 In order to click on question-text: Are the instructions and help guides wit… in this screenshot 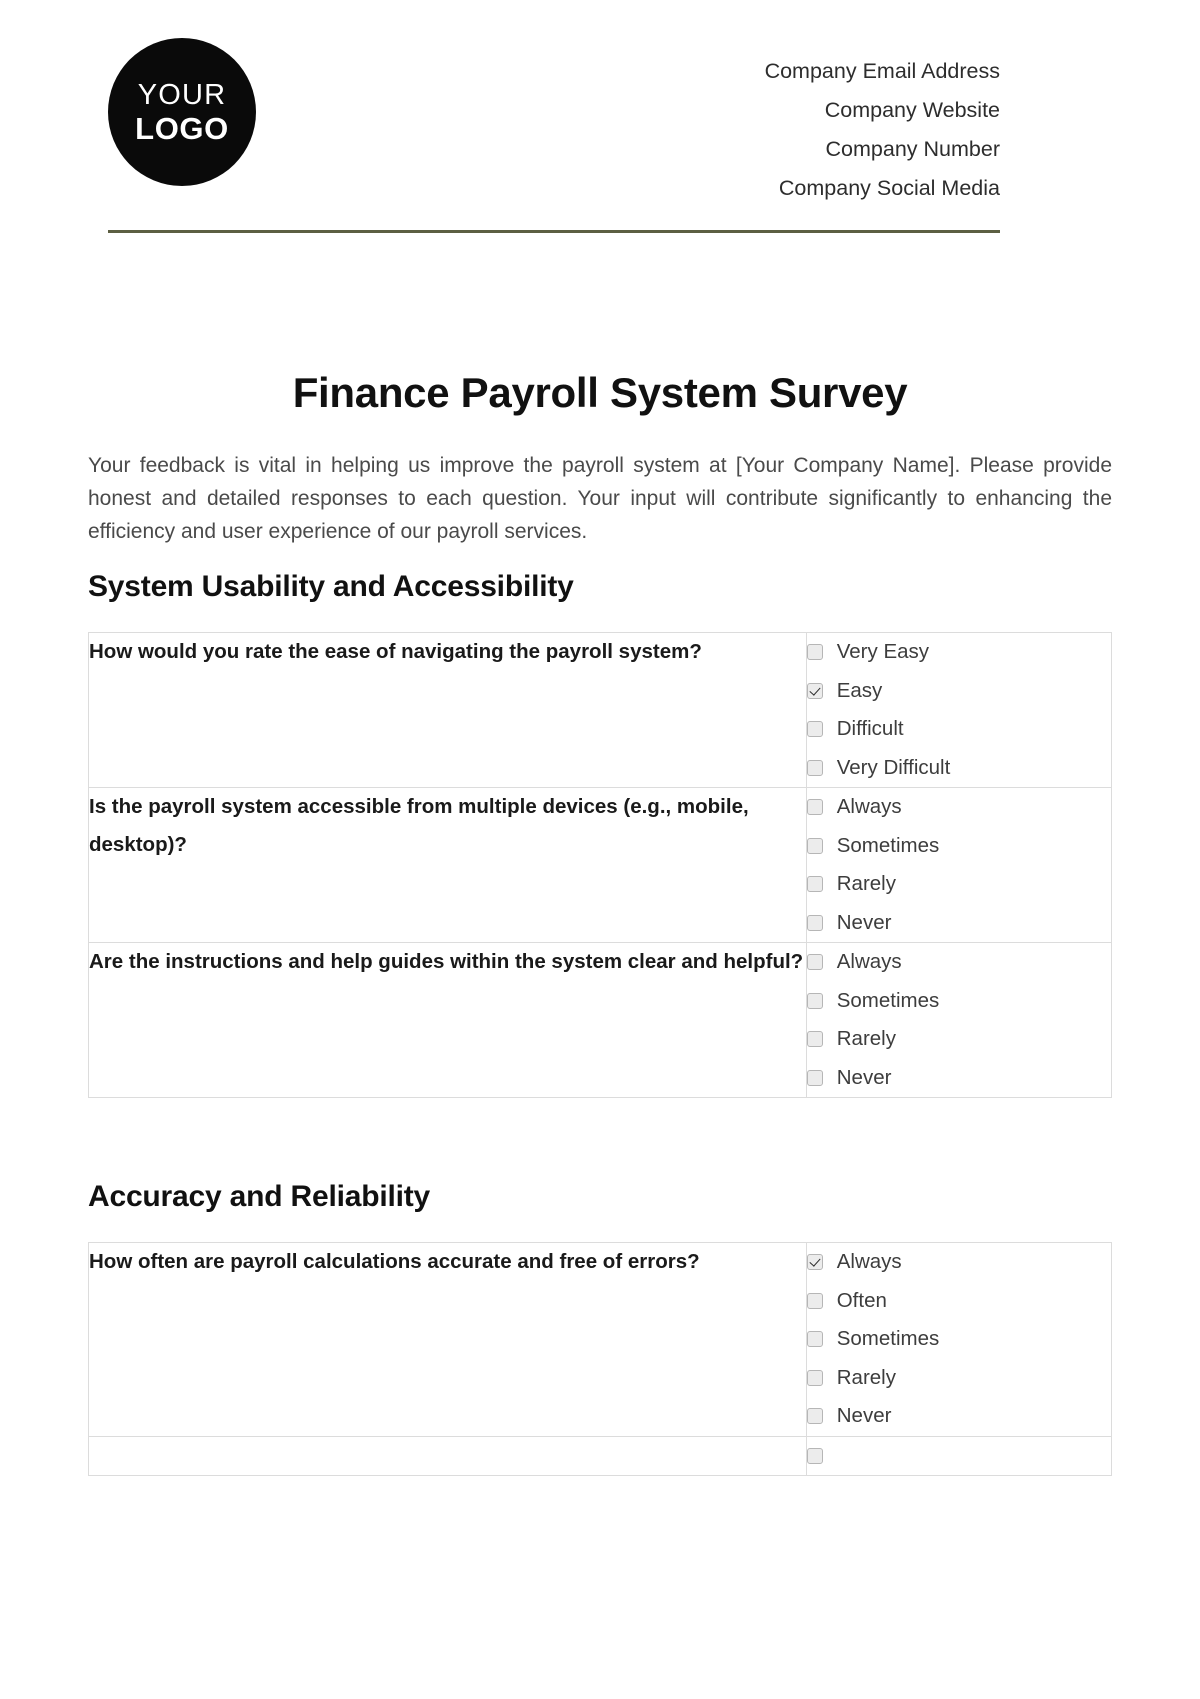, I will do `click(446, 961)`.